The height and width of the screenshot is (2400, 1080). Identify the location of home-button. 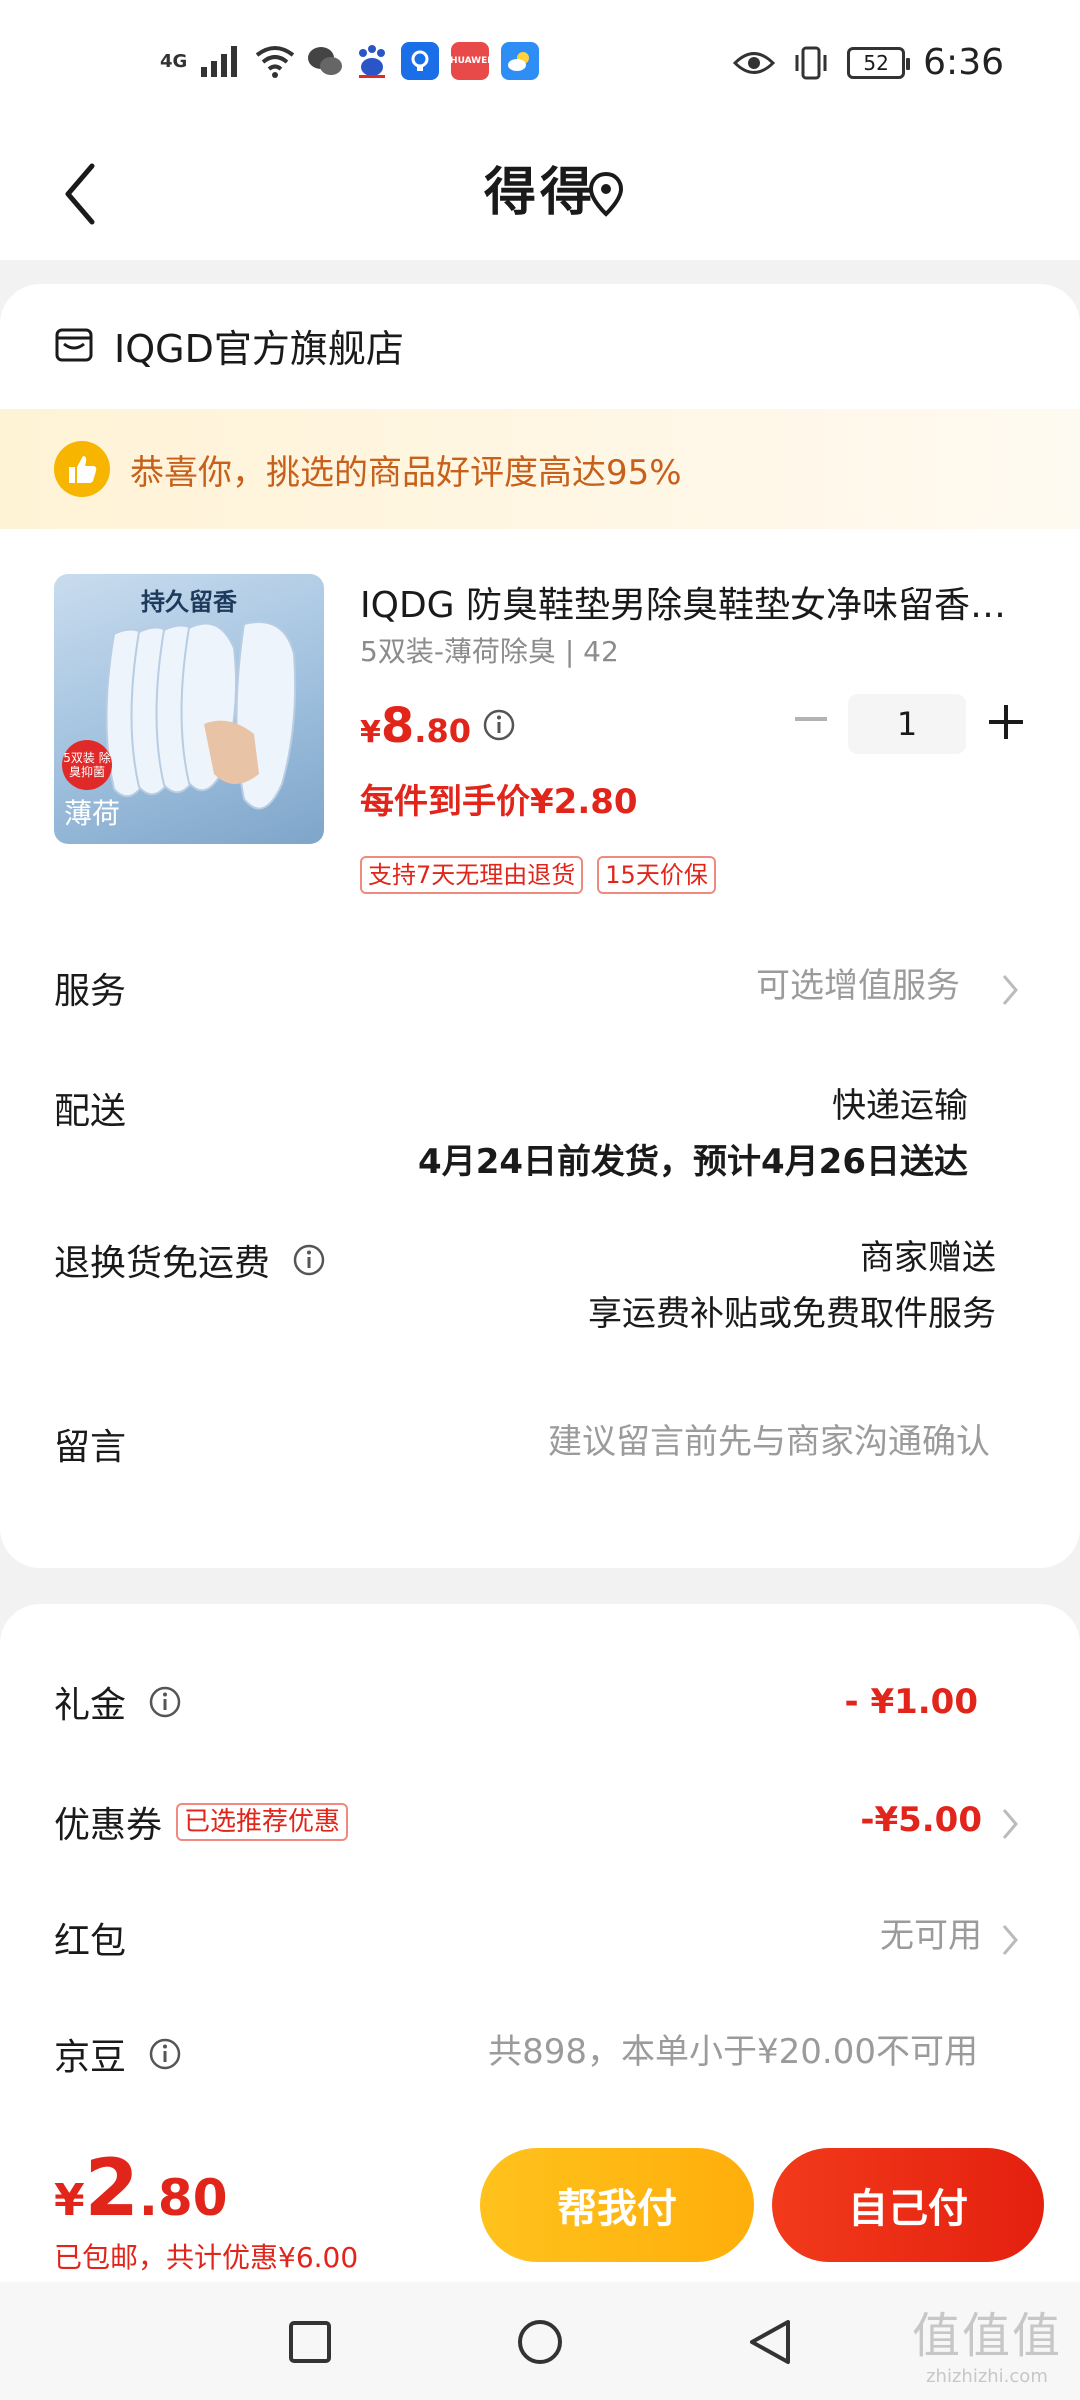
(540, 2342).